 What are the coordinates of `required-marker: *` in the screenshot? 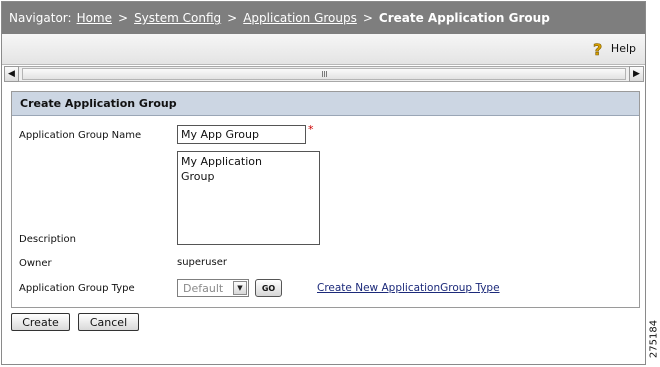 It's located at (311, 129).